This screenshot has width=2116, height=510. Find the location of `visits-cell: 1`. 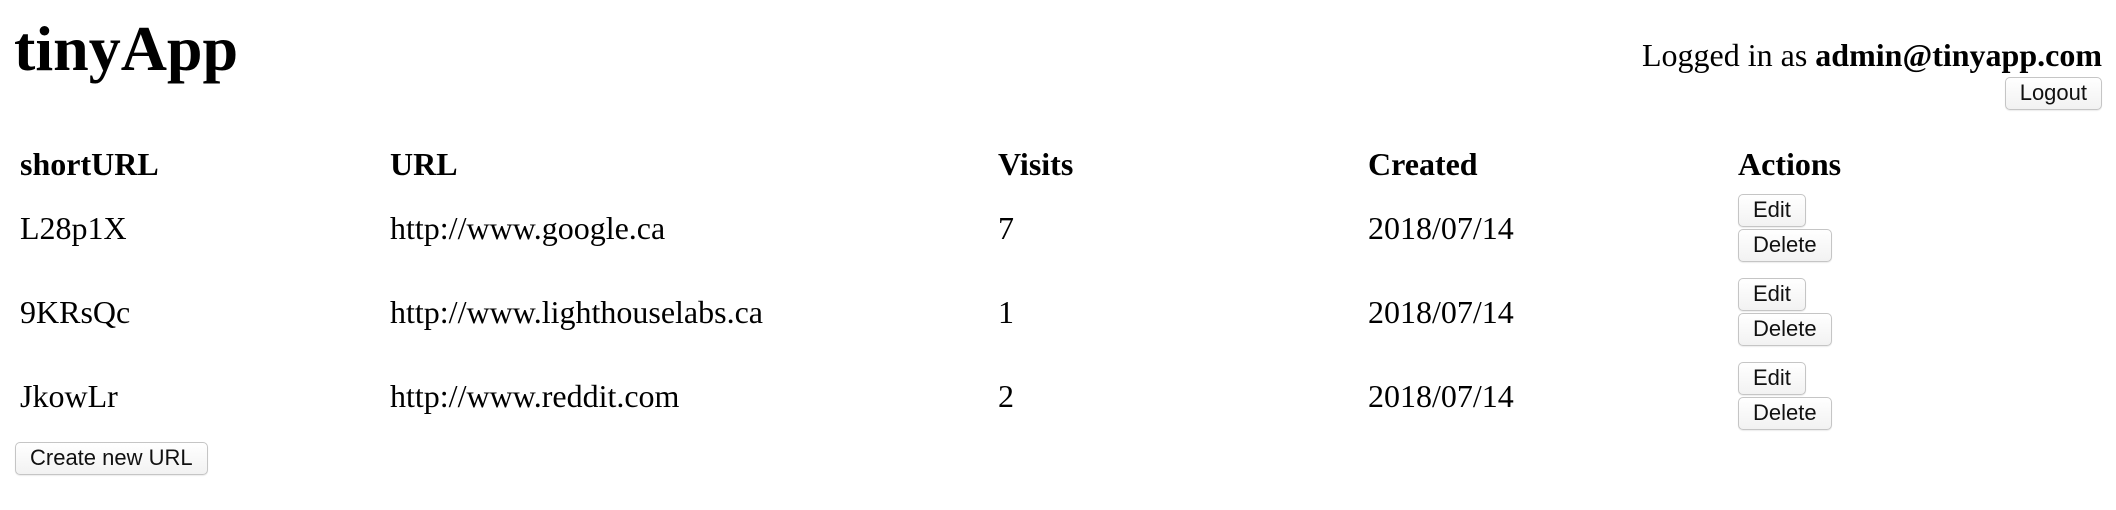

visits-cell: 1 is located at coordinates (1006, 311).